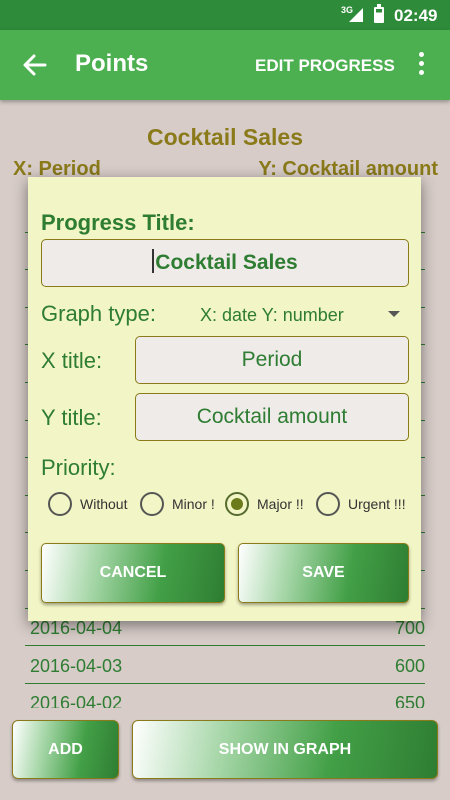  What do you see at coordinates (409, 700) in the screenshot?
I see `point-value: 650` at bounding box center [409, 700].